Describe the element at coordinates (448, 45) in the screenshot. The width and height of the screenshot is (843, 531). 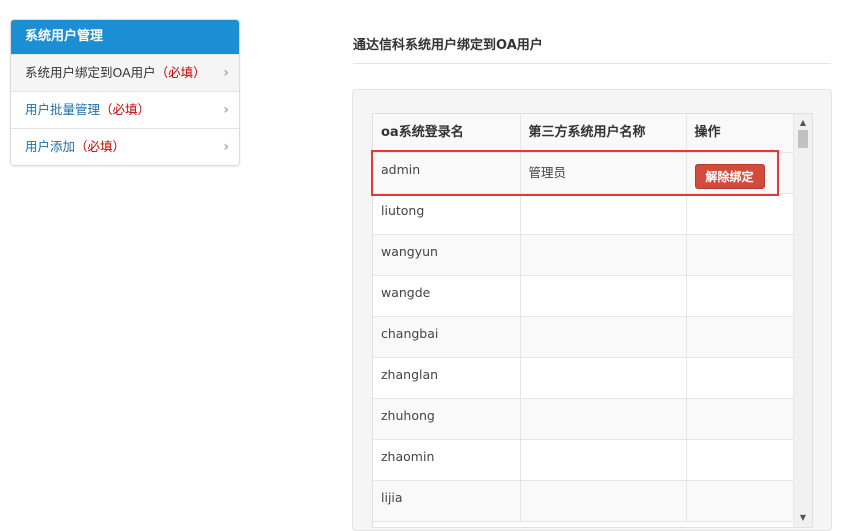
I see `page-title: 通达信科系统用户绑定到OA用户` at that location.